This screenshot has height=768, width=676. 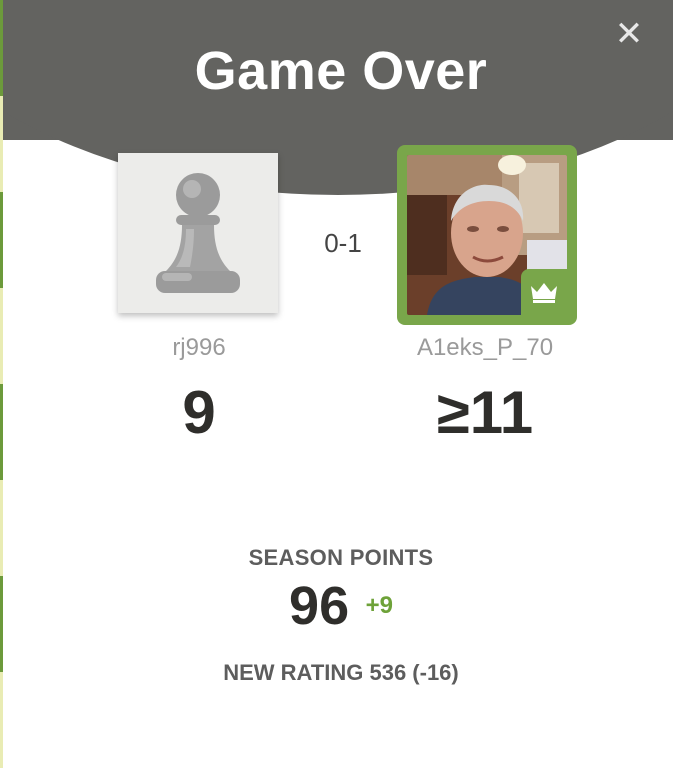 I want to click on player-left-rating: 9, so click(x=199, y=412).